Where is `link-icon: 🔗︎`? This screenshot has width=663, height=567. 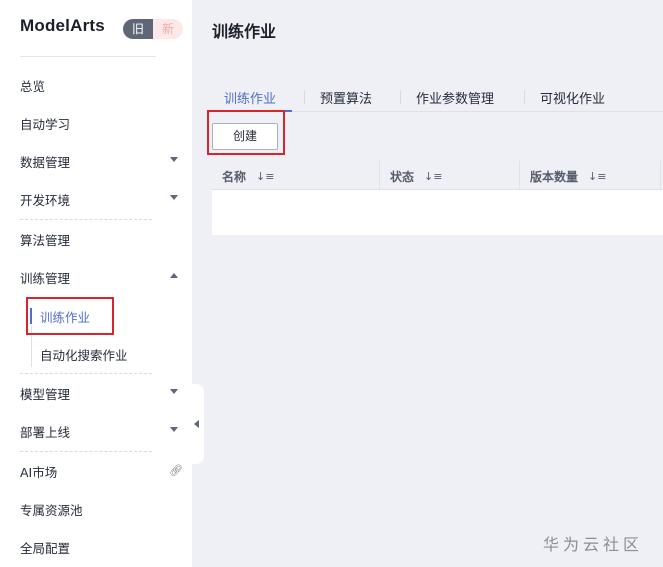
link-icon: 🔗︎ is located at coordinates (176, 470).